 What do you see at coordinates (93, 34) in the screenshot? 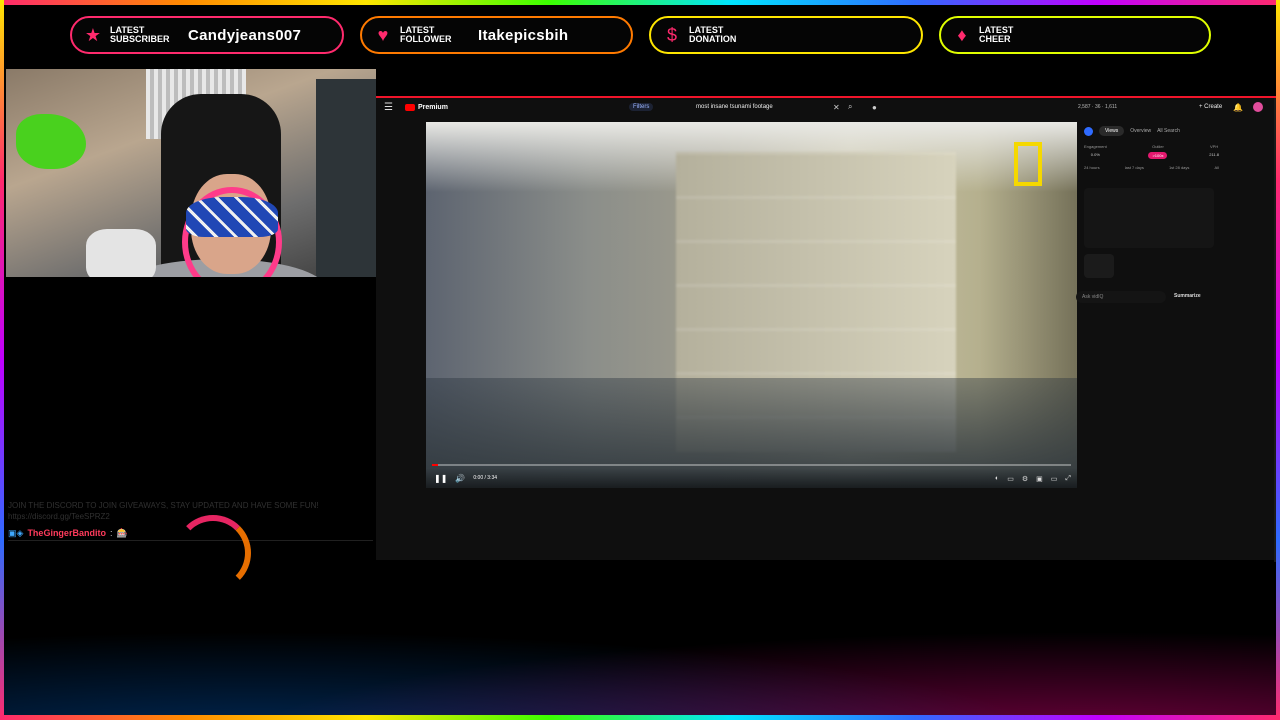
I see `star-icon: ★` at bounding box center [93, 34].